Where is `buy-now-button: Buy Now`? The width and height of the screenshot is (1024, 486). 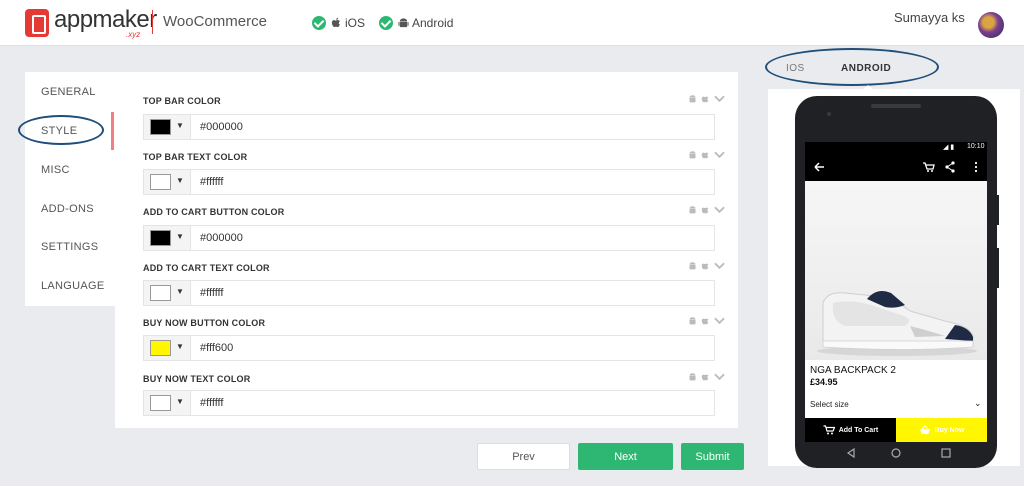
buy-now-button: Buy Now is located at coordinates (941, 430).